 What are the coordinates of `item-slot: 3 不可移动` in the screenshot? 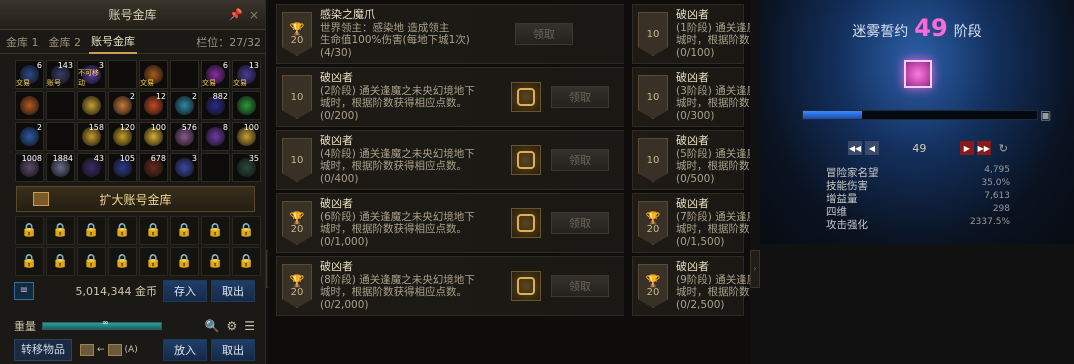 It's located at (91, 74).